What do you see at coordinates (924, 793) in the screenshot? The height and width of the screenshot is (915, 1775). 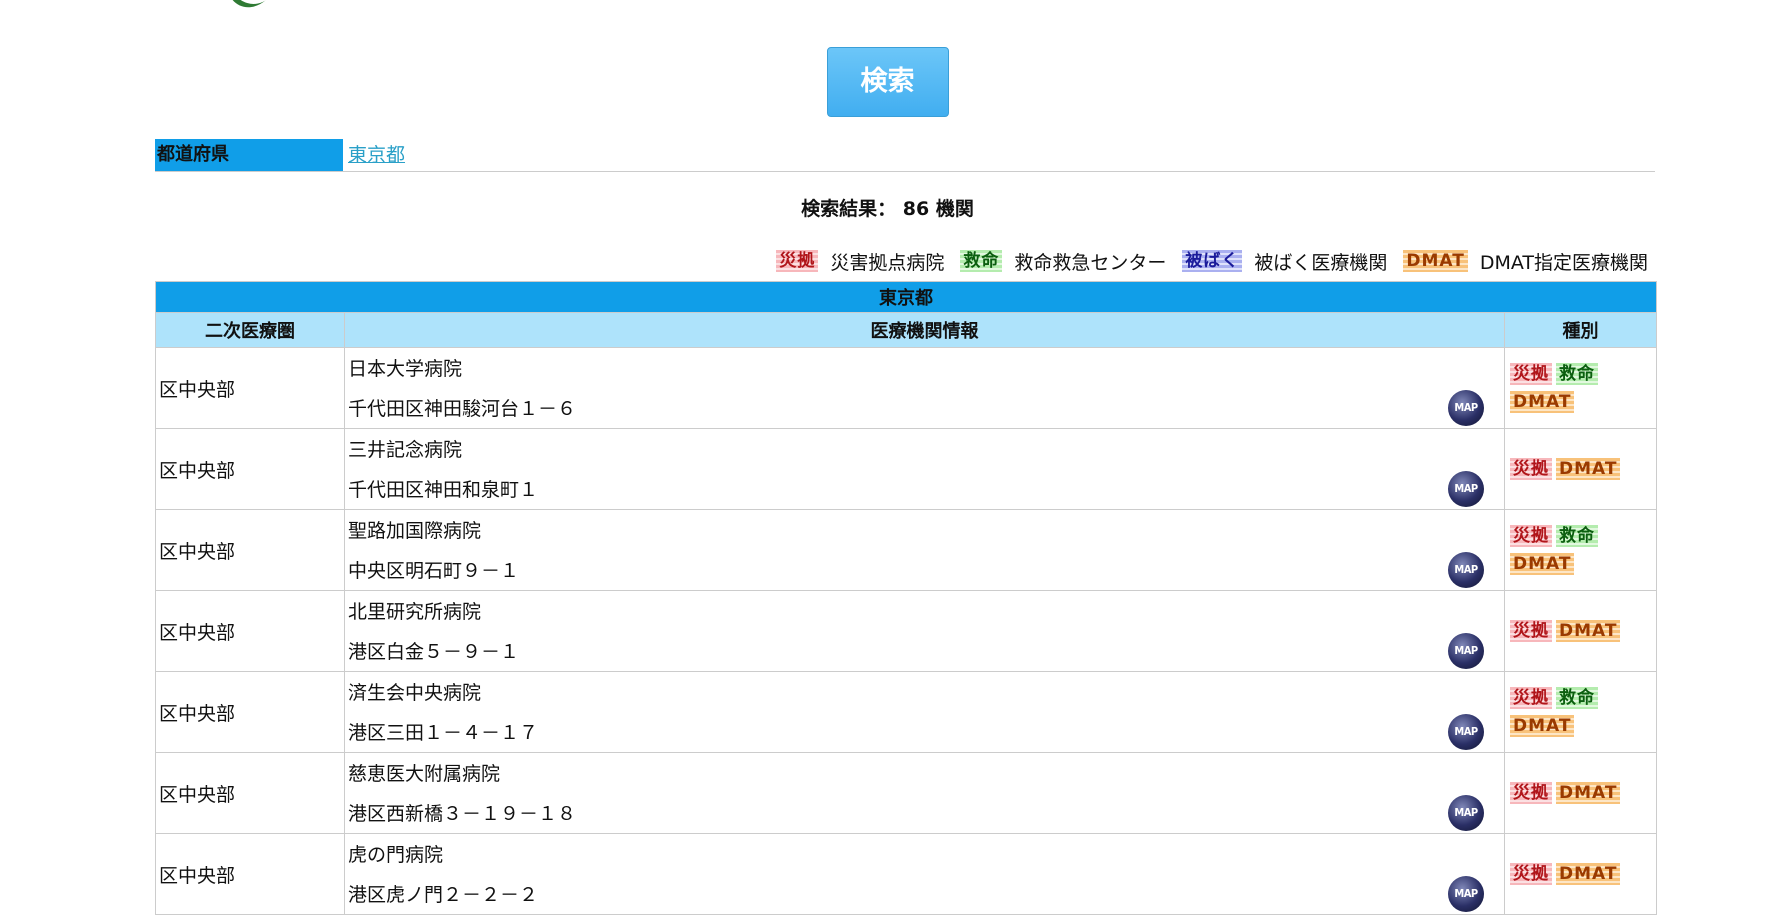 I see `hospital-info-cell: 慈恵医大附属病院港区西新橋３－１９－１８ MAP` at bounding box center [924, 793].